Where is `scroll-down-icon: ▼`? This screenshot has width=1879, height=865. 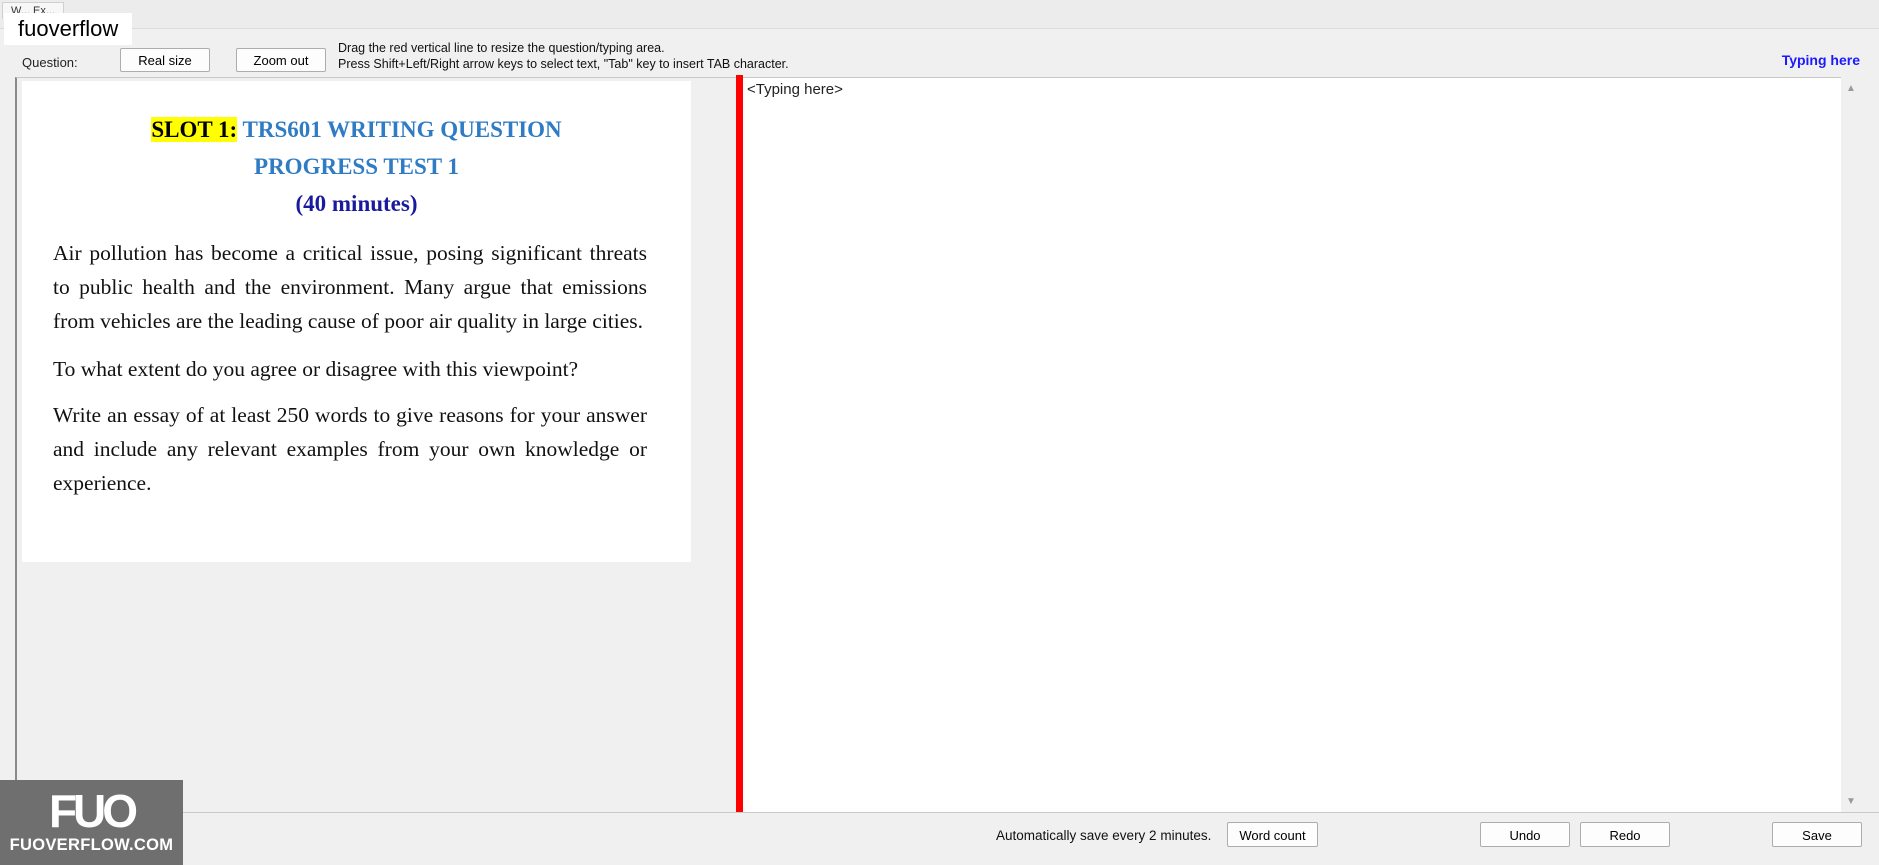 scroll-down-icon: ▼ is located at coordinates (1851, 802).